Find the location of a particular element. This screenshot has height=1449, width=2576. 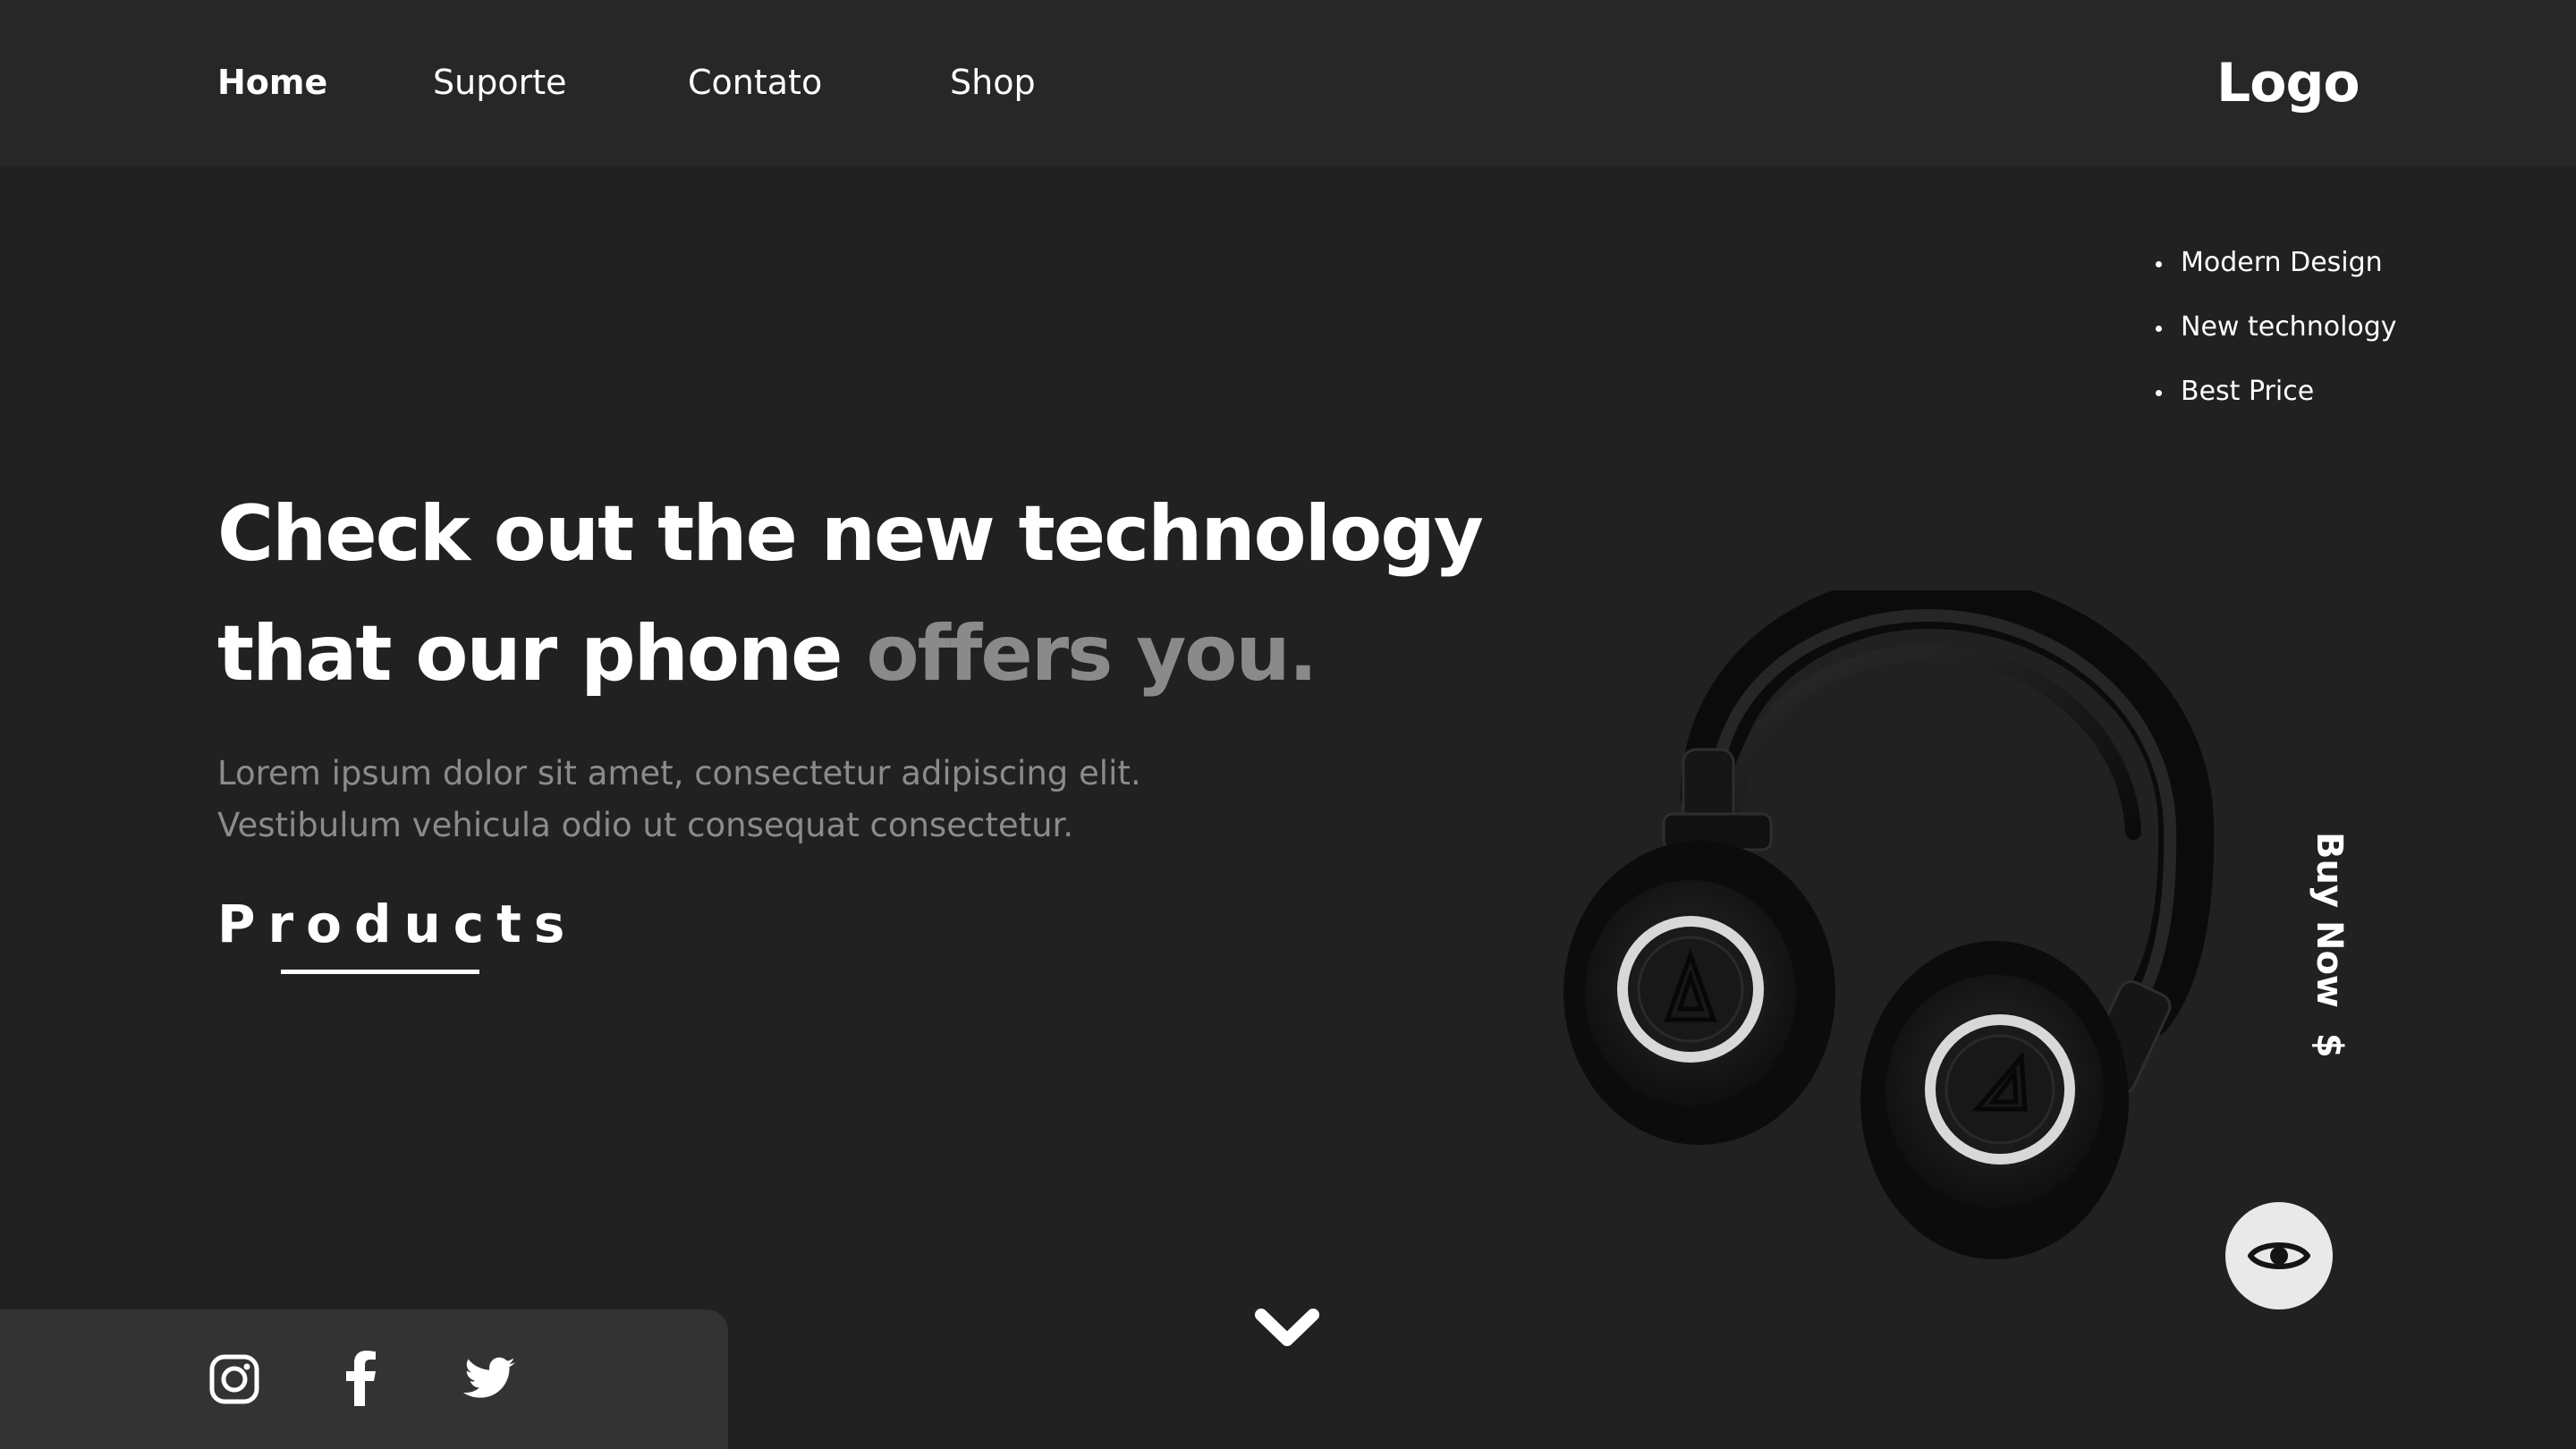

products-link: Products is located at coordinates (397, 924).